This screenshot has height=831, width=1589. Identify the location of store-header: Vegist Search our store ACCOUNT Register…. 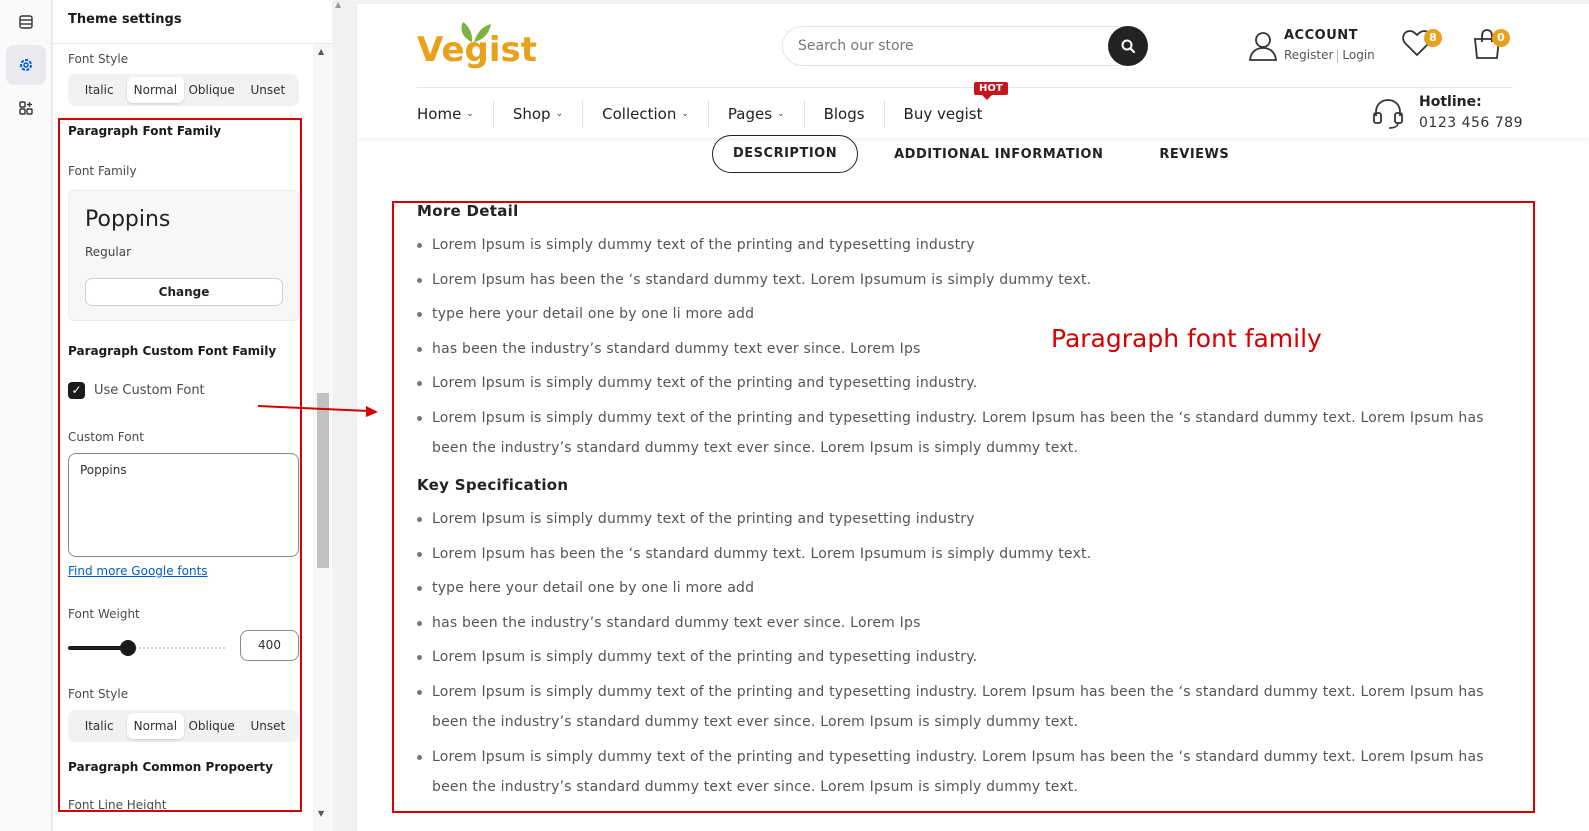
(973, 71).